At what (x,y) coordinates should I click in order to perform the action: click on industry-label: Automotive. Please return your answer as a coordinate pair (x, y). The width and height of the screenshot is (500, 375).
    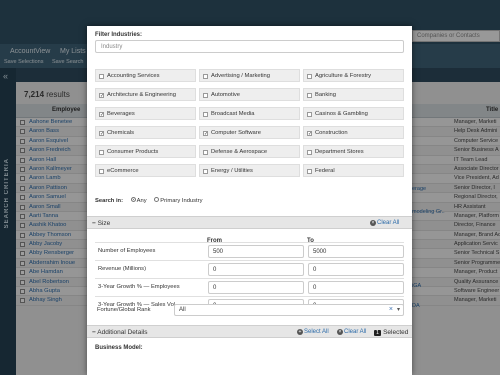
    Looking at the image, I should click on (225, 95).